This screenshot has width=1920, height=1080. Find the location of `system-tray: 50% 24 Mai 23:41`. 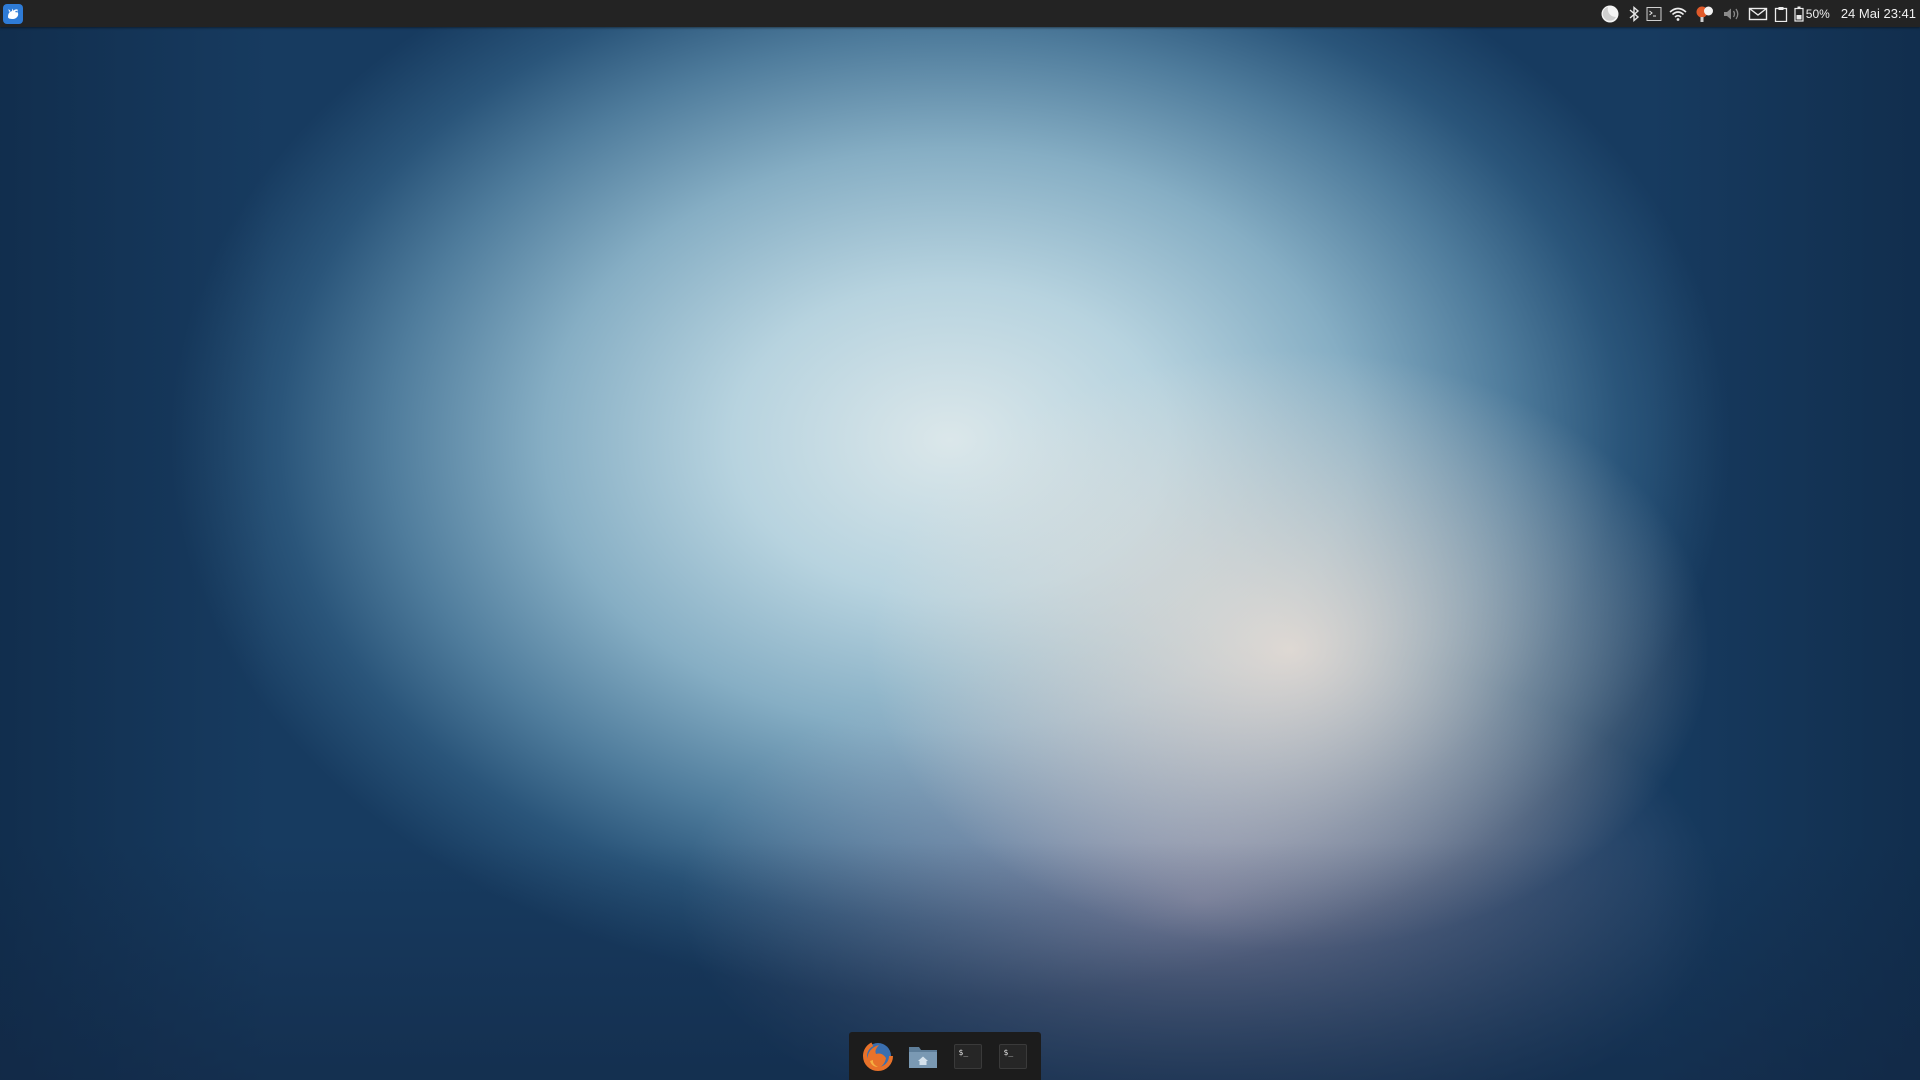

system-tray: 50% 24 Mai 23:41 is located at coordinates (1757, 13).